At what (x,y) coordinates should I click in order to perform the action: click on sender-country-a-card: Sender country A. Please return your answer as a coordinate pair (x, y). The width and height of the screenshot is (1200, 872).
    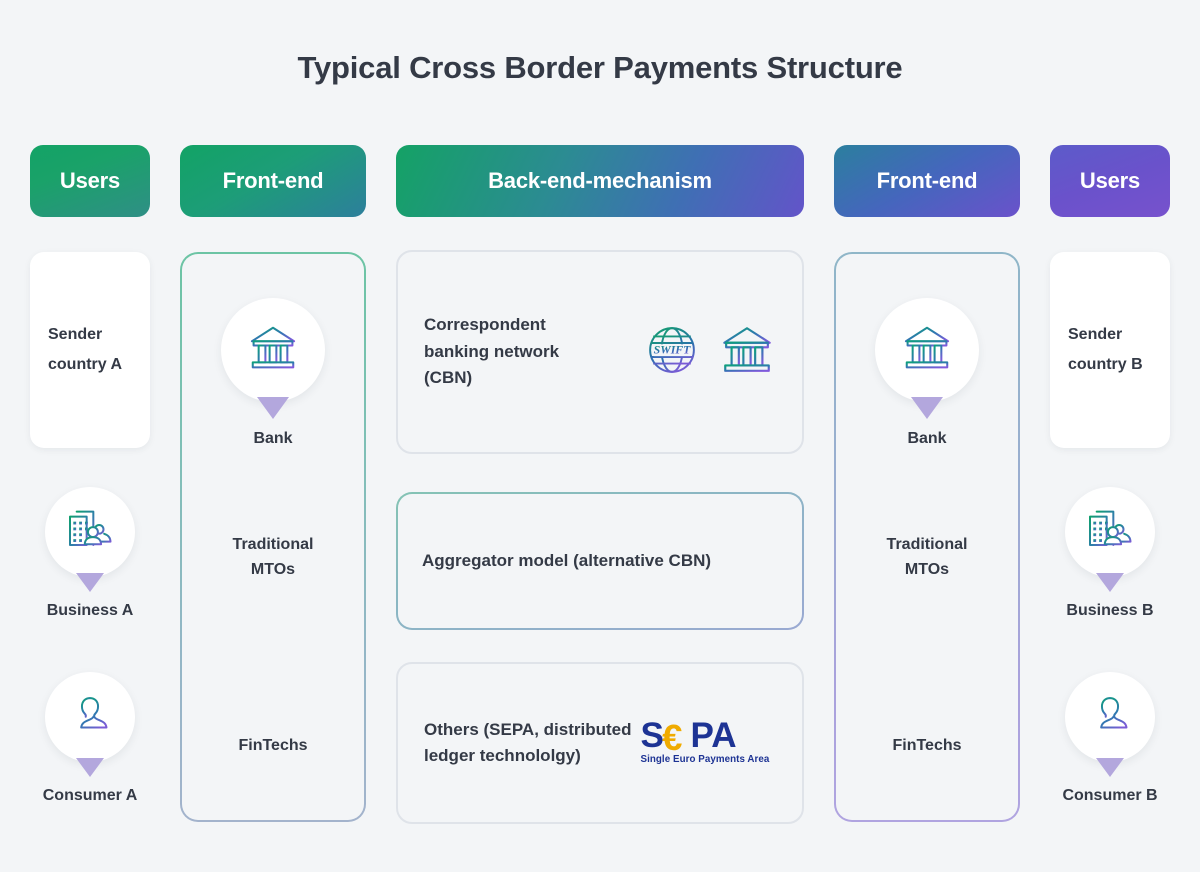
    Looking at the image, I should click on (90, 350).